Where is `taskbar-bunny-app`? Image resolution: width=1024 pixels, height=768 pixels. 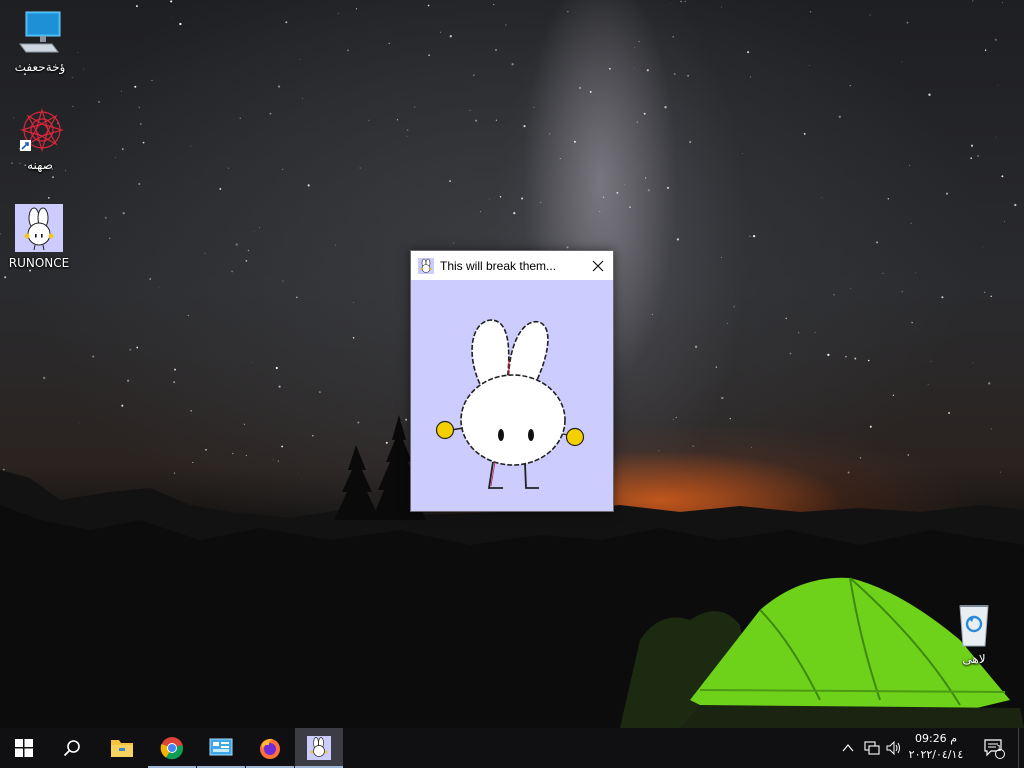 taskbar-bunny-app is located at coordinates (319, 748).